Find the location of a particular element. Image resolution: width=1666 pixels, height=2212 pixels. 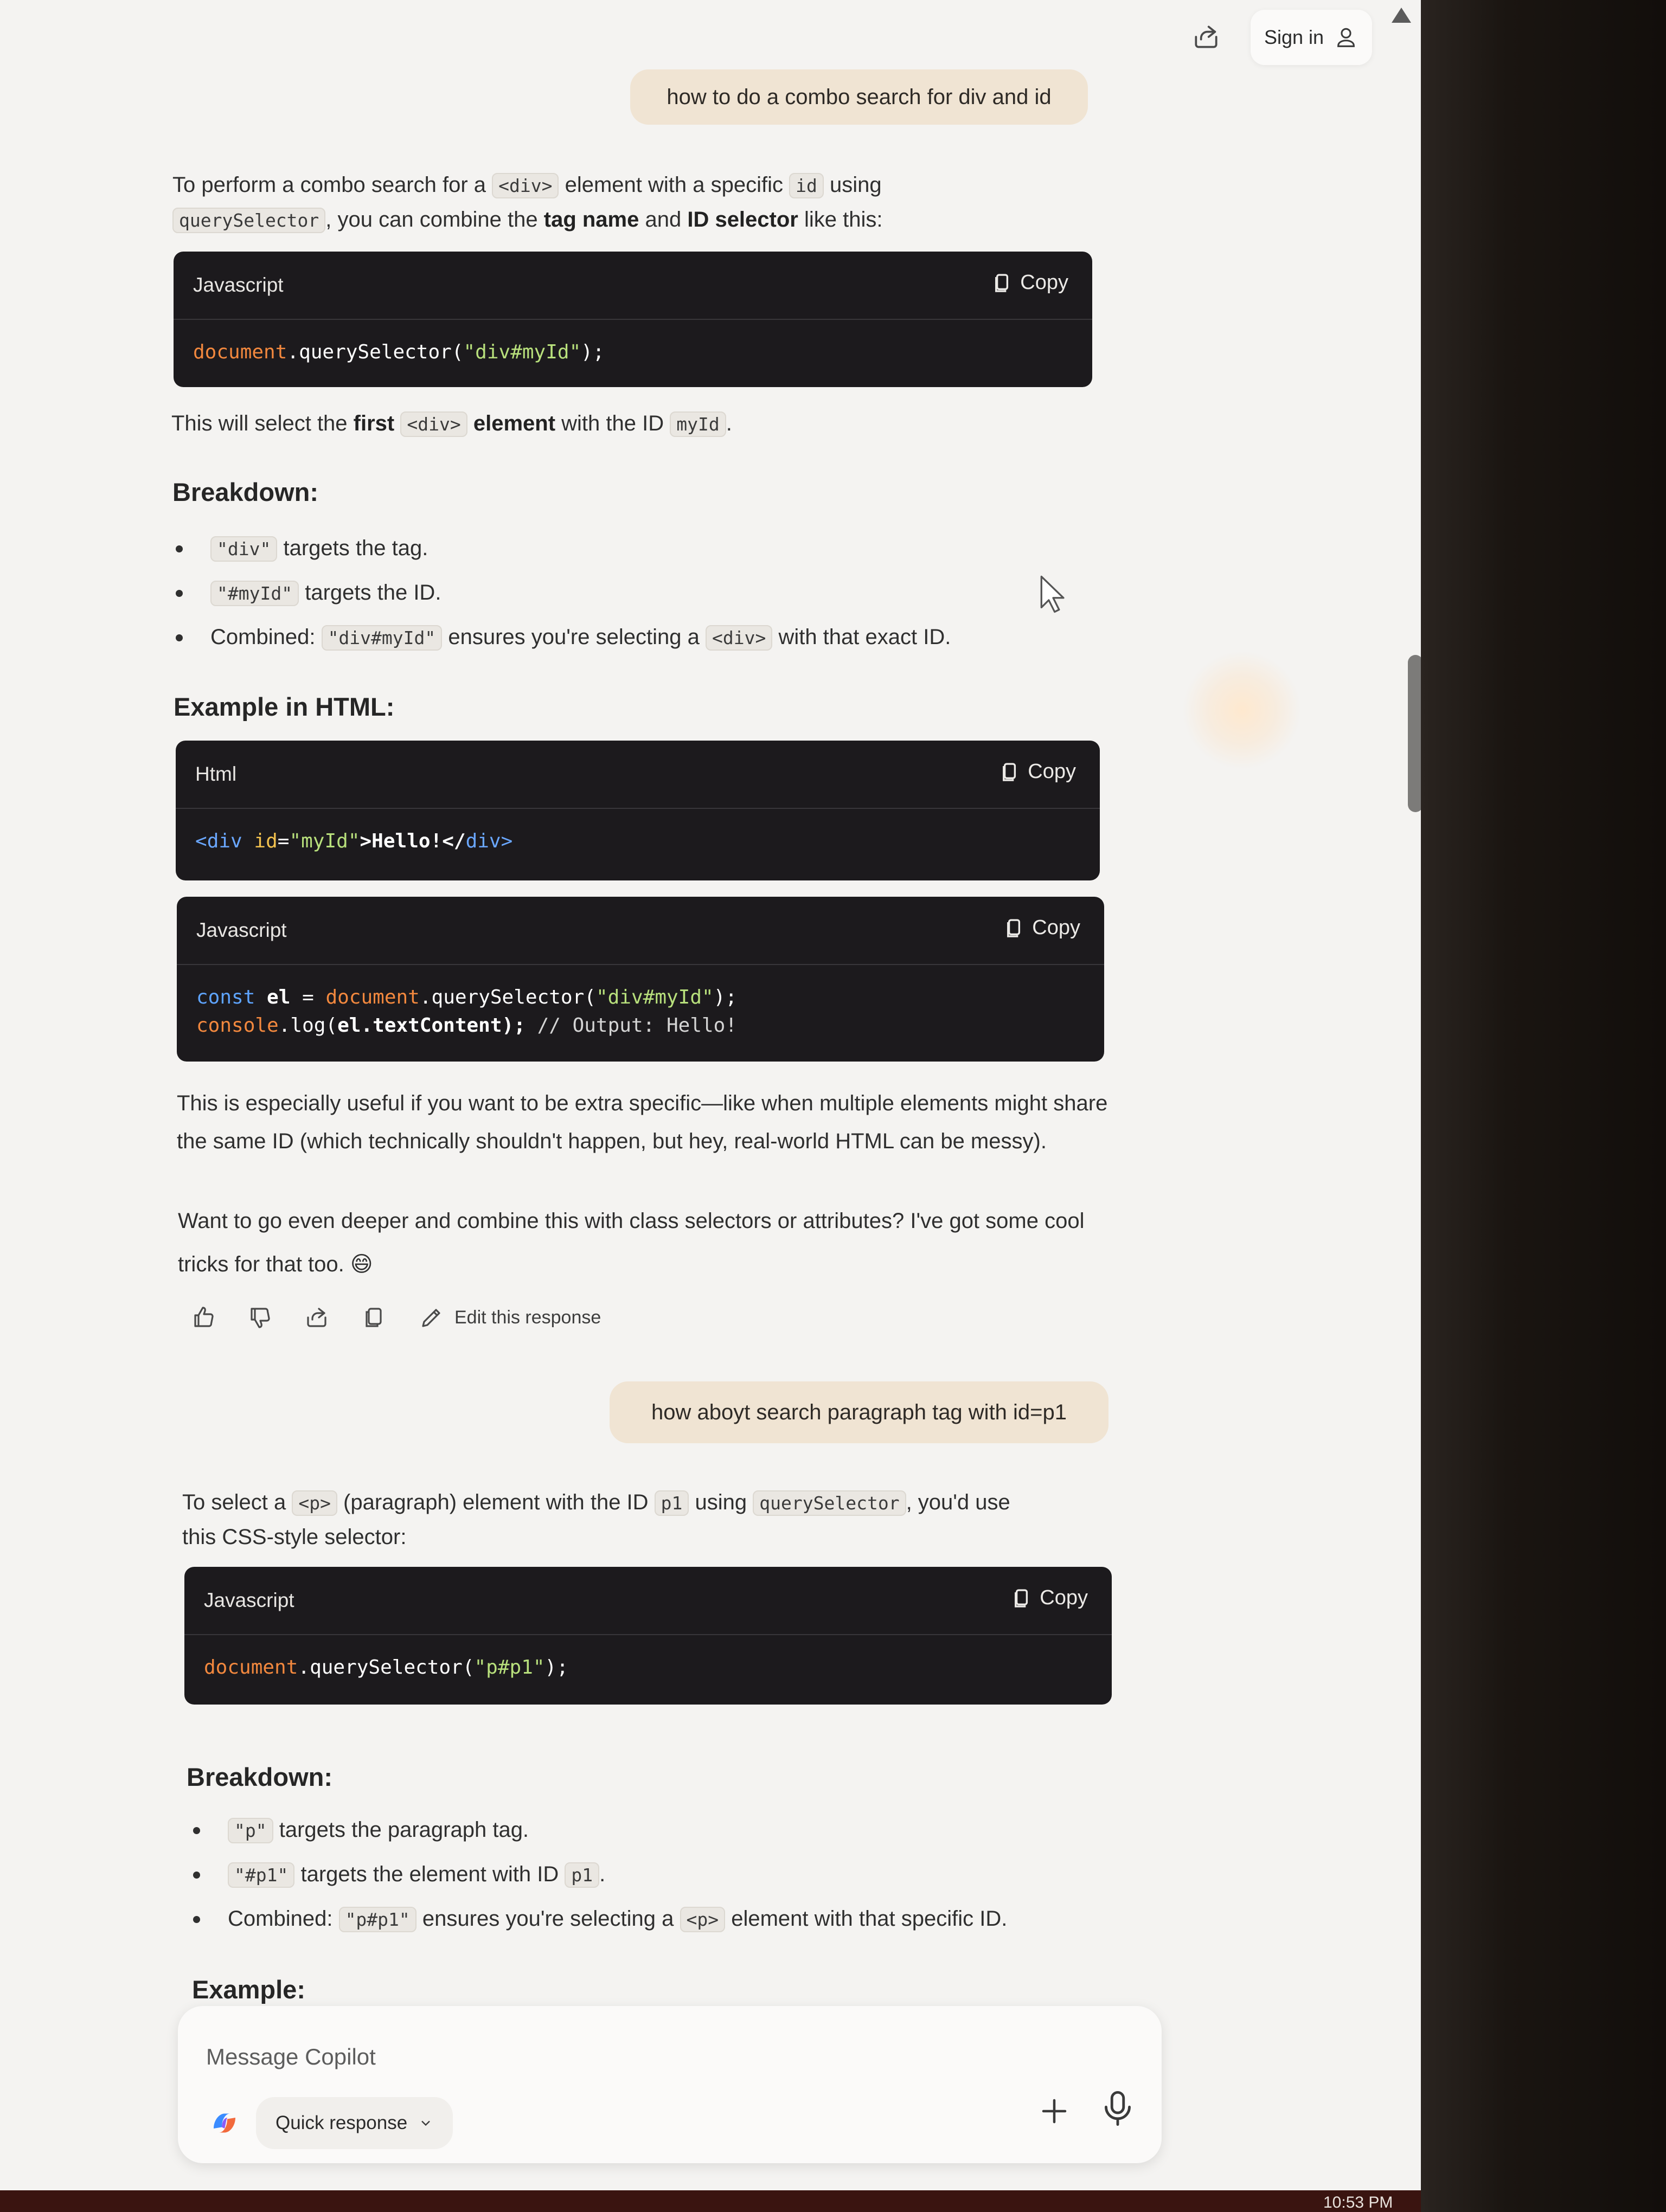

bold-text: element is located at coordinates (515, 423).